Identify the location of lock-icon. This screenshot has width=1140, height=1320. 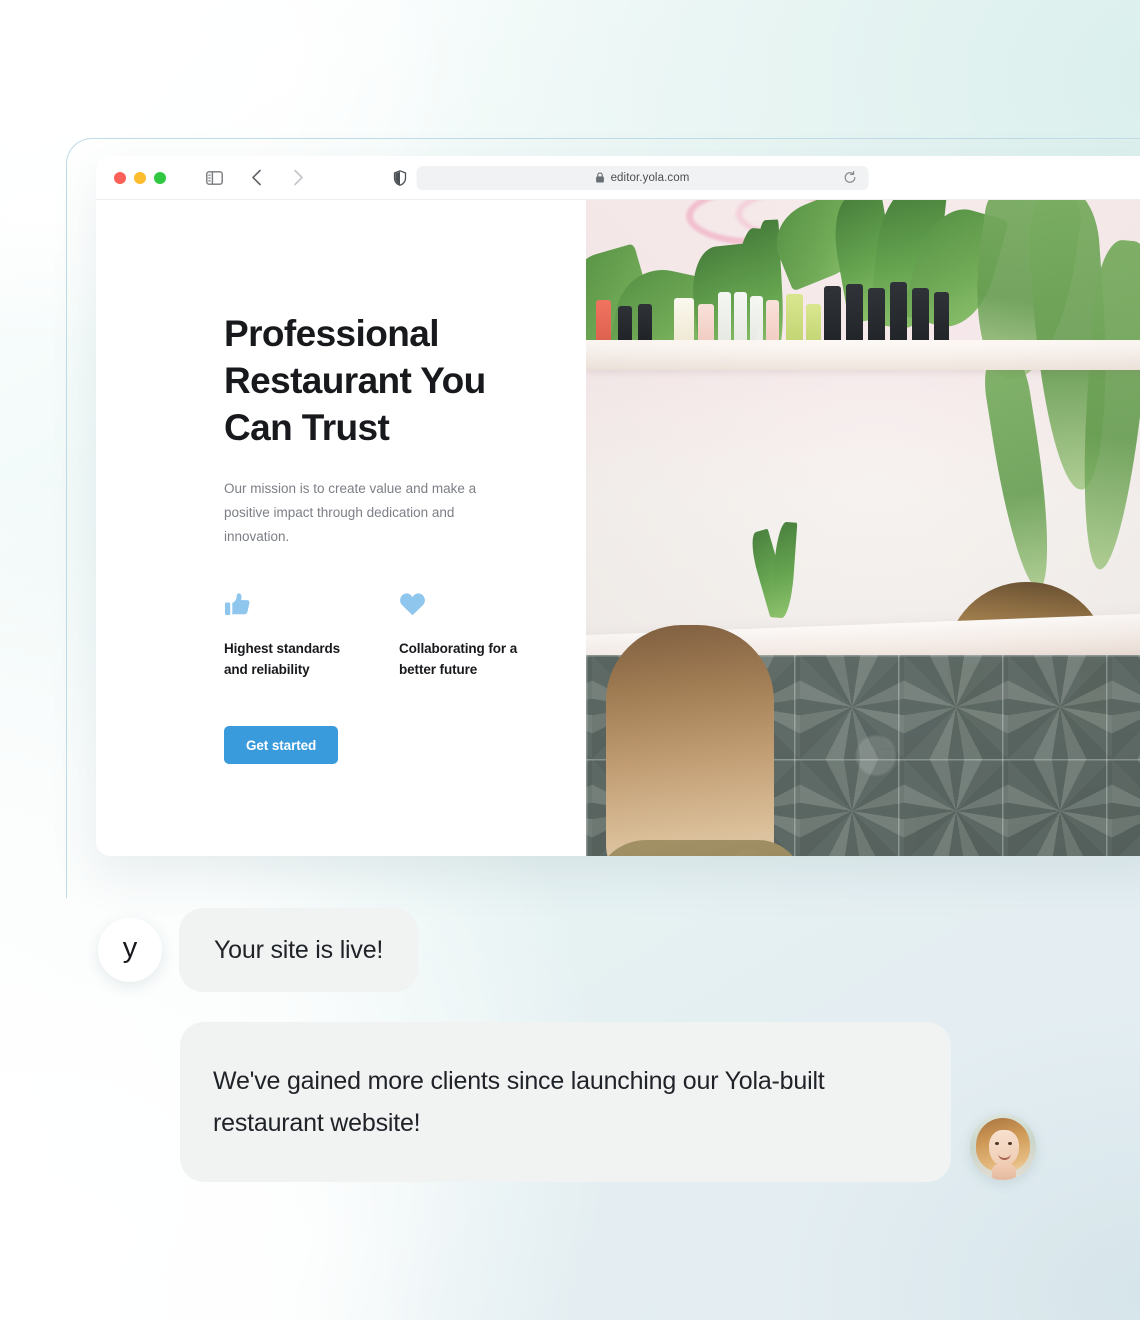
(600, 177).